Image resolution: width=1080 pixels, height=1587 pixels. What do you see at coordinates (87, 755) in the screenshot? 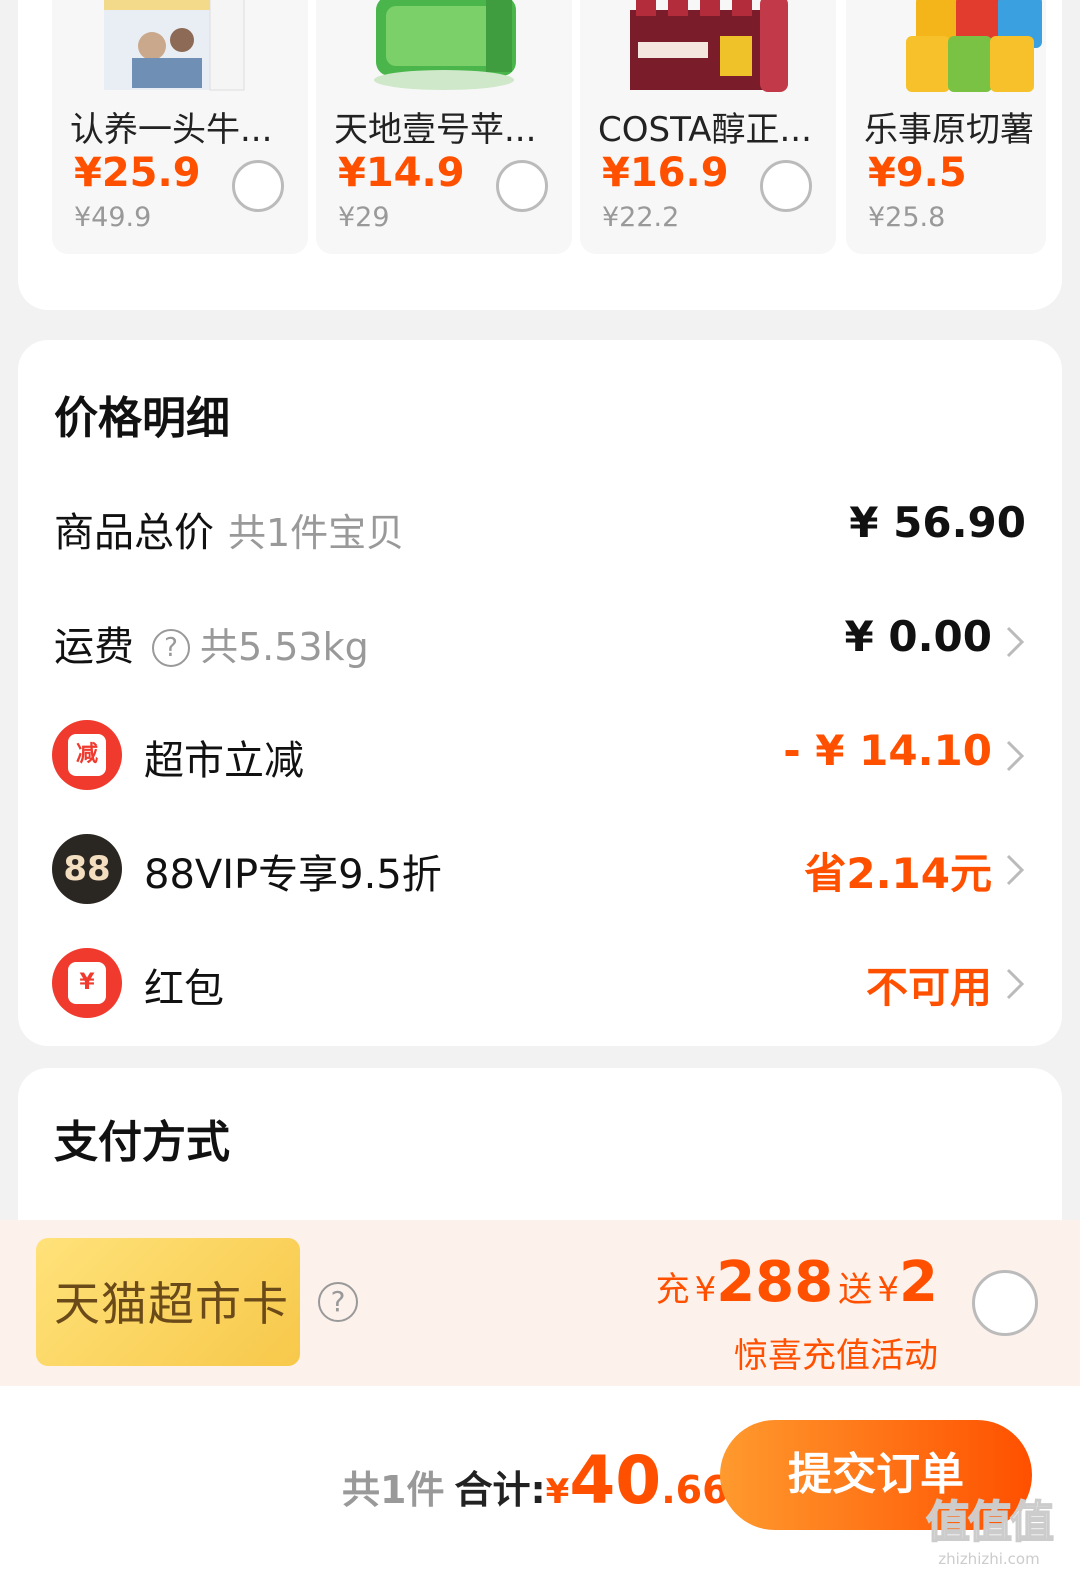
I see `discount-badge-icon: 减` at bounding box center [87, 755].